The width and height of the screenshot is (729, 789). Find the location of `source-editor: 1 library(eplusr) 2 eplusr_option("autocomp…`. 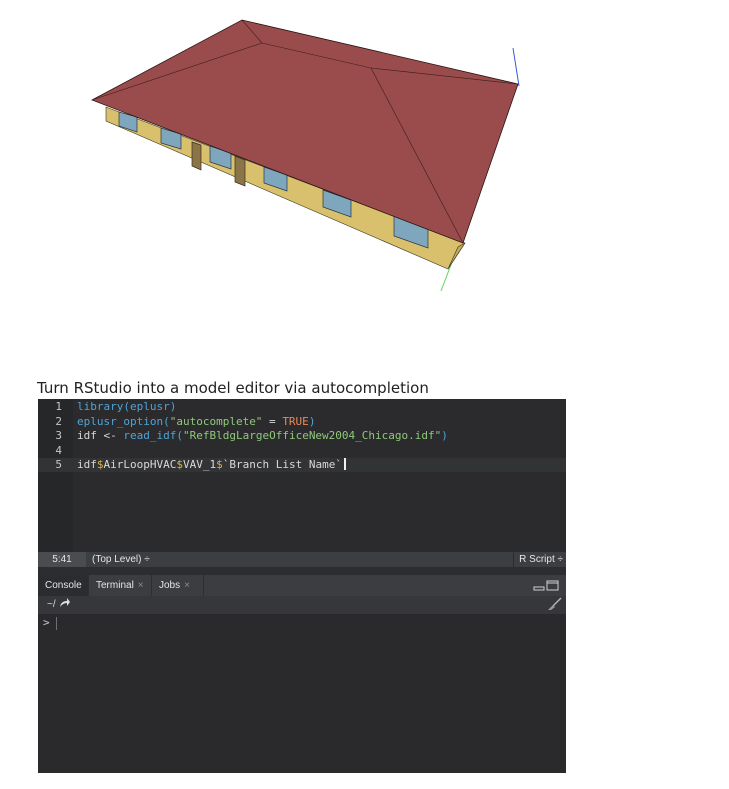

source-editor: 1 library(eplusr) 2 eplusr_option("autocomp… is located at coordinates (302, 475).